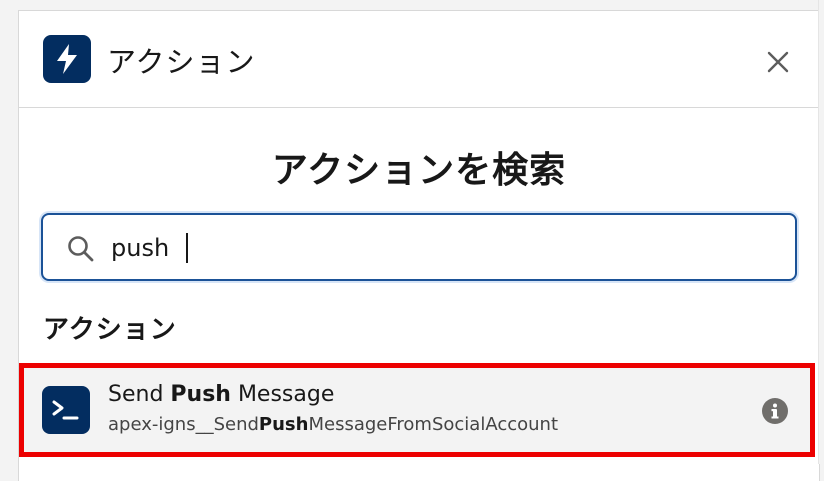  I want to click on result-title: Send Push Message, so click(221, 394).